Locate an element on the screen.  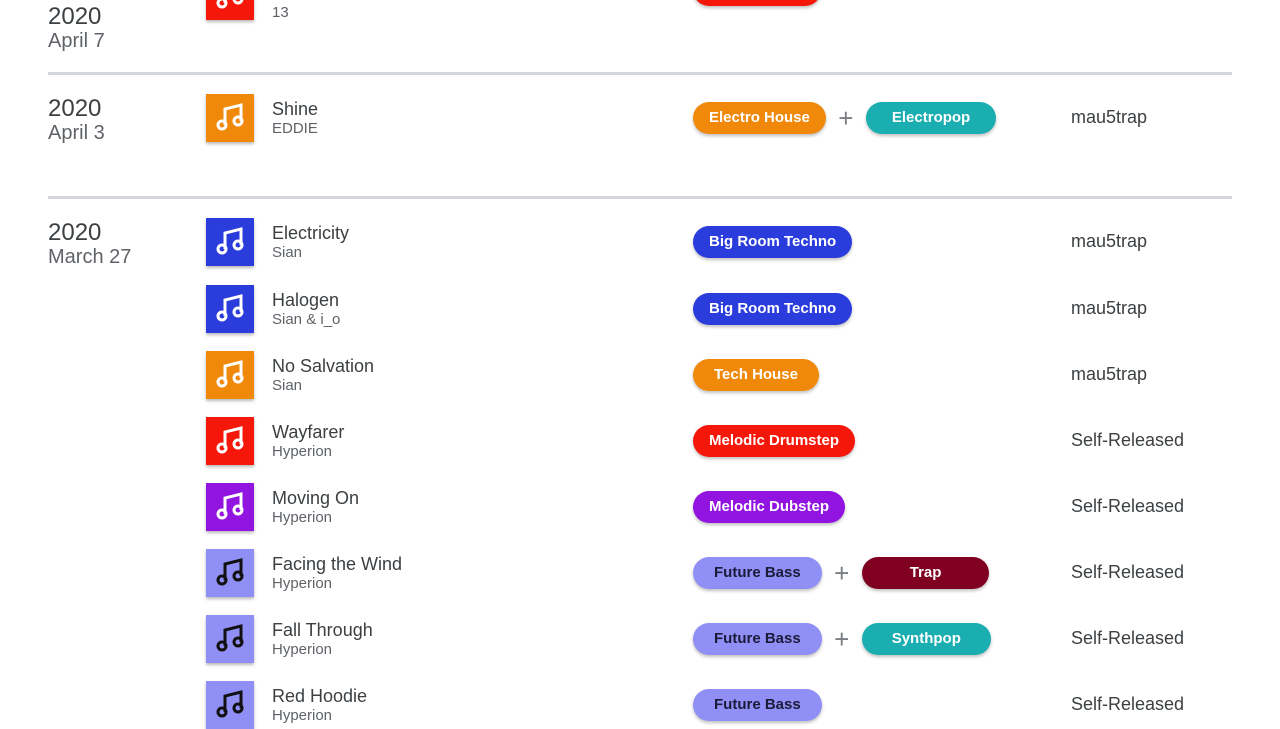
genre-tags: Future Bass is located at coordinates (757, 705).